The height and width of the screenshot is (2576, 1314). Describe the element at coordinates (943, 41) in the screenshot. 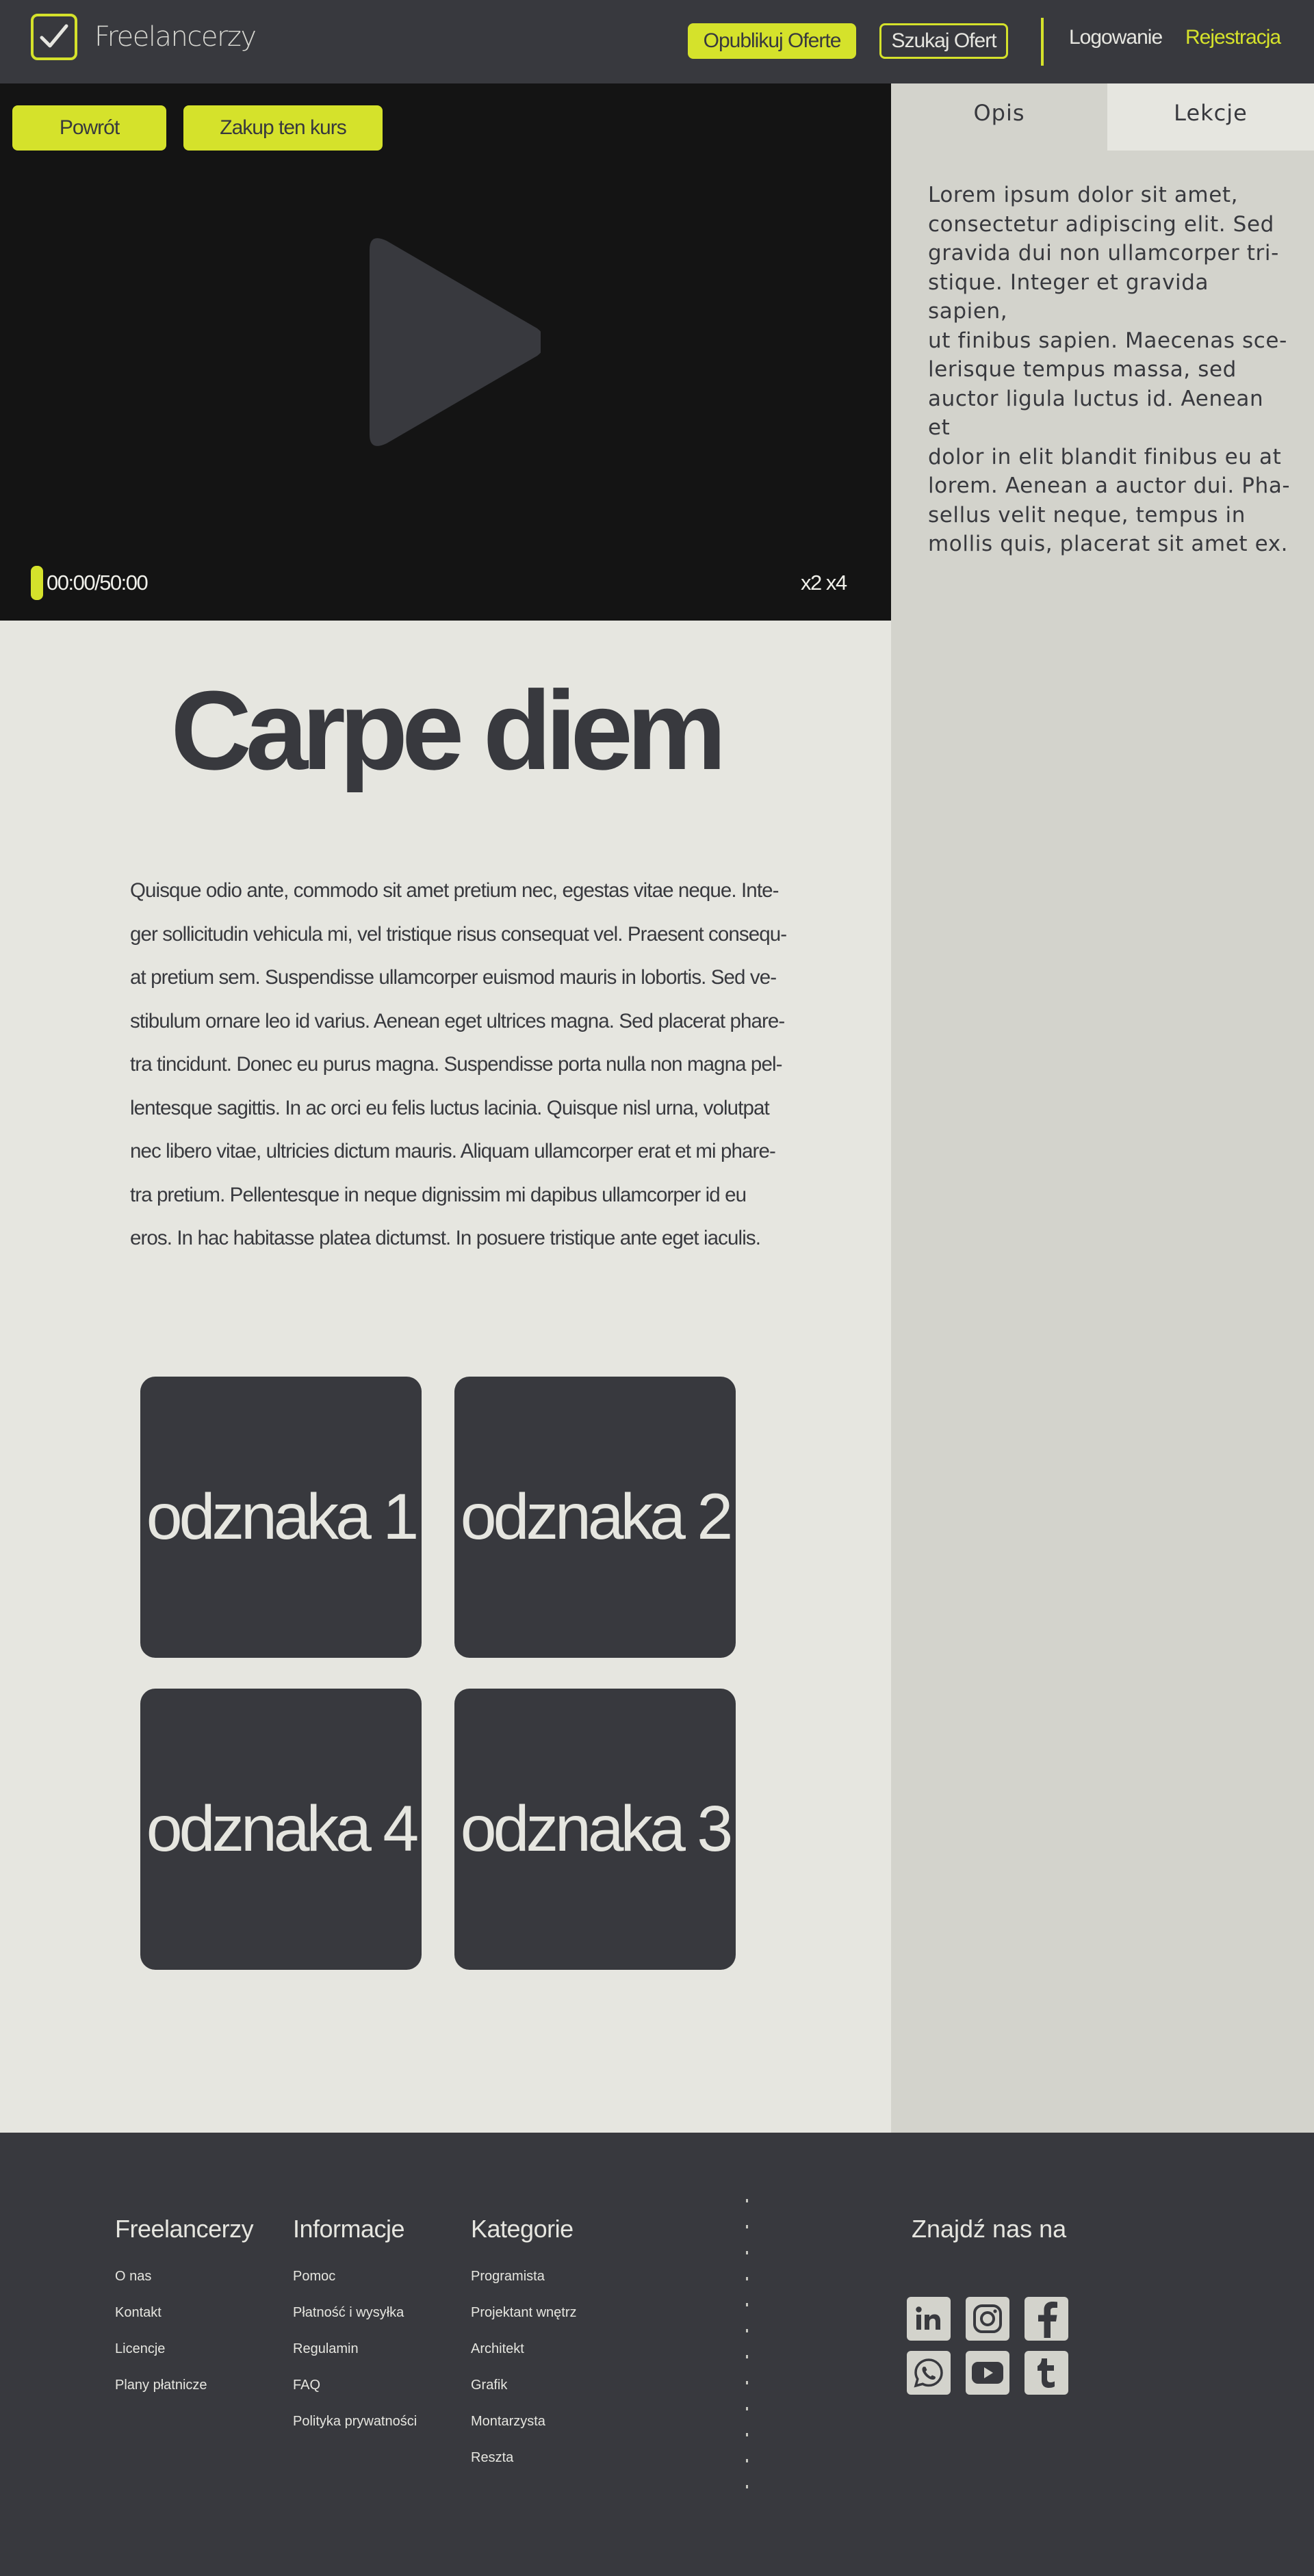

I see `search-offers-button: Szukaj Ofert` at that location.